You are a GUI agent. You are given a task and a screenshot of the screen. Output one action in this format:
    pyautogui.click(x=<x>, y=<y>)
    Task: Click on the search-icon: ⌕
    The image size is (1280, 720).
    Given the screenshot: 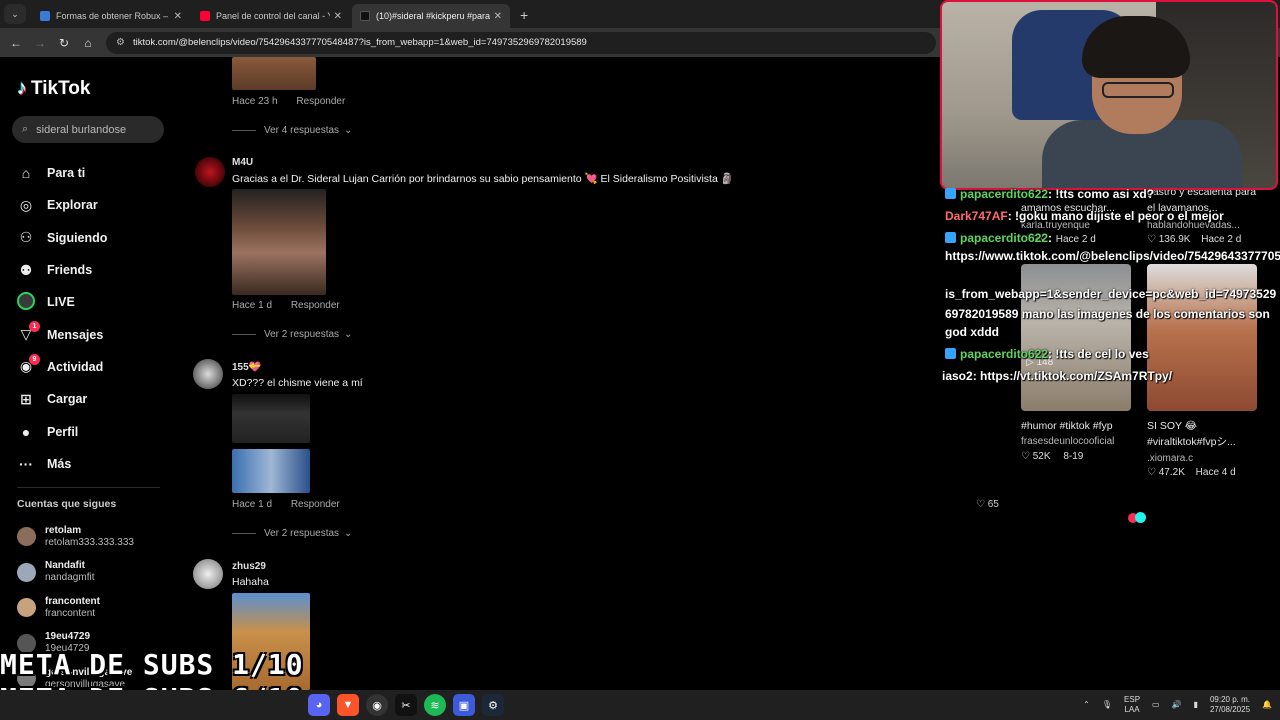 What is the action you would take?
    pyautogui.click(x=25, y=129)
    